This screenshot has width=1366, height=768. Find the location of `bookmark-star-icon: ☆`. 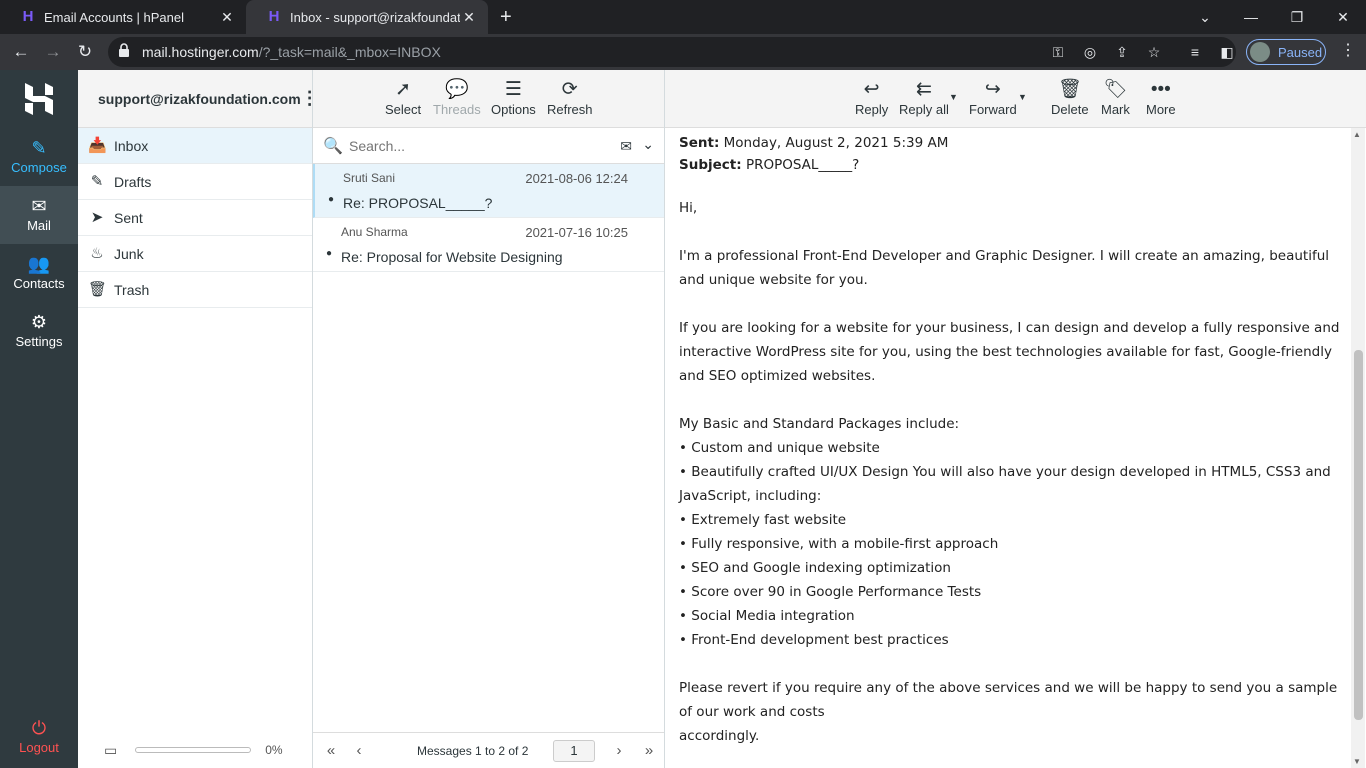

bookmark-star-icon: ☆ is located at coordinates (1154, 52).